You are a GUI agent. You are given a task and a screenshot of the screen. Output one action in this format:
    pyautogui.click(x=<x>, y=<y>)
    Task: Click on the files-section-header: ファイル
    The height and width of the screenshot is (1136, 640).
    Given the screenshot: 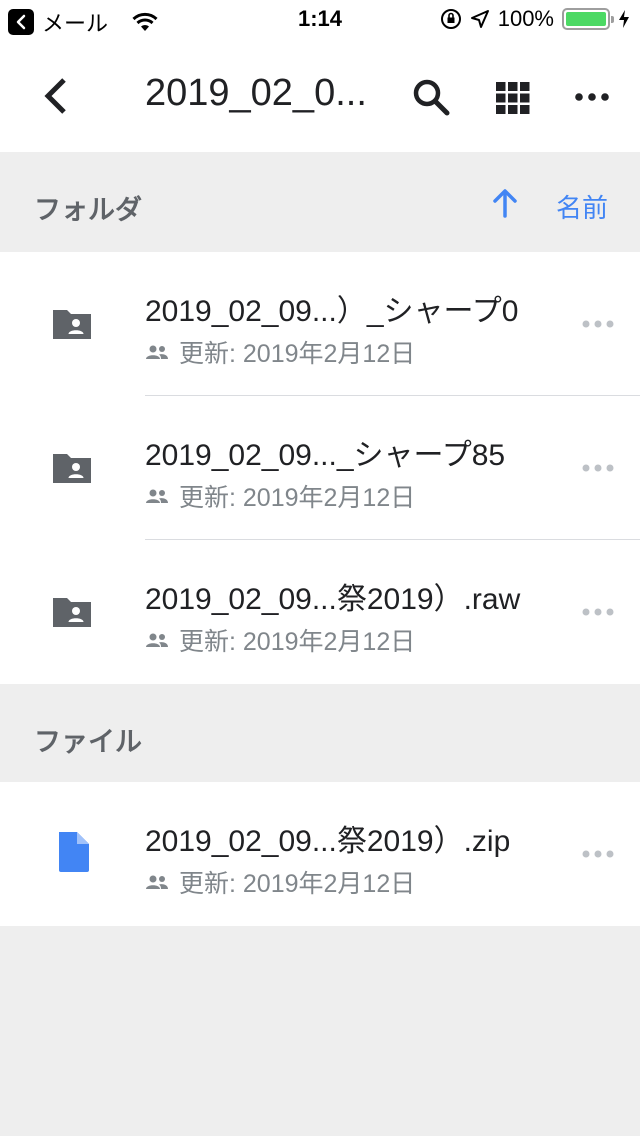 What is the action you would take?
    pyautogui.click(x=320, y=733)
    